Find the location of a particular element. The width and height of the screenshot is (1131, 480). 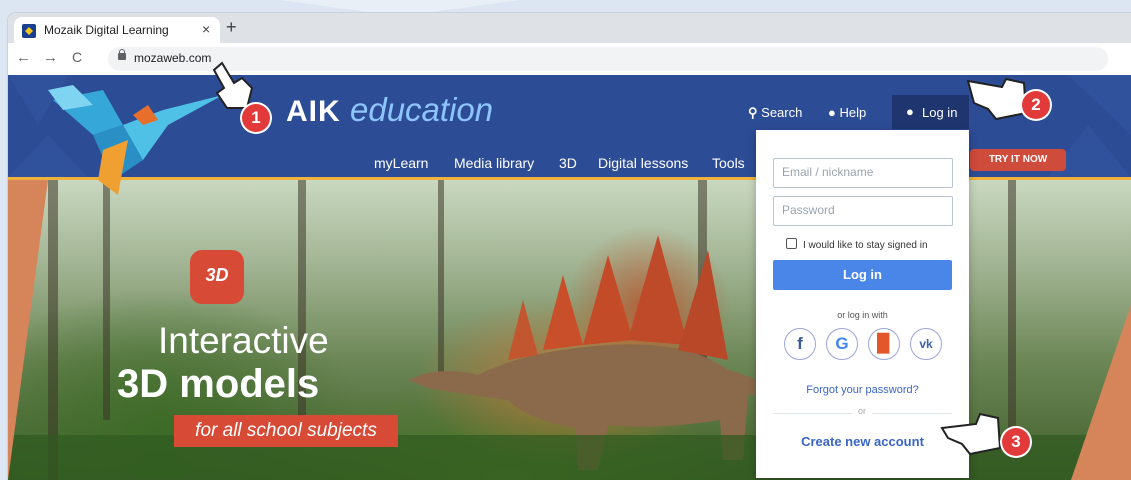

logo-brand: AIK is located at coordinates (313, 111).